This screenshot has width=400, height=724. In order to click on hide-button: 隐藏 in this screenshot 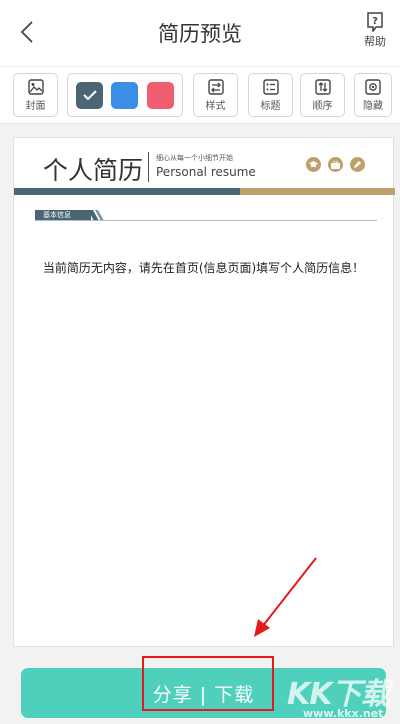, I will do `click(373, 95)`.